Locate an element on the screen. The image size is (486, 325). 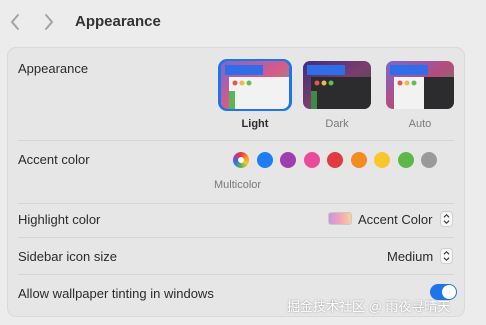
appearance-option-dark-label: Dark is located at coordinates (337, 124).